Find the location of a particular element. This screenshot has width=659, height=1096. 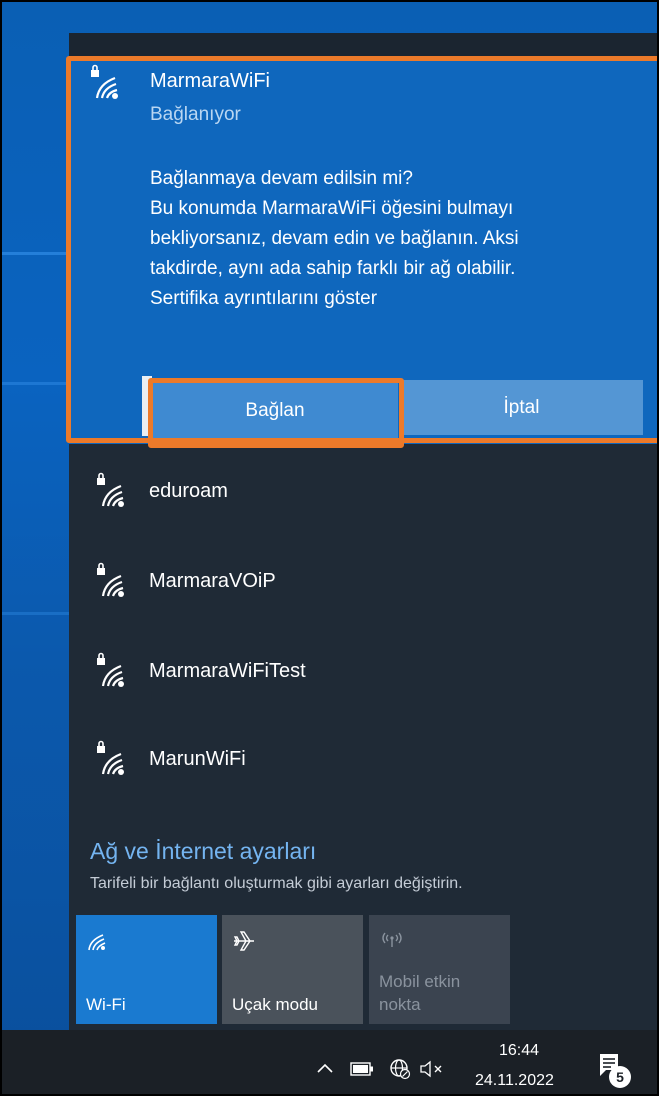

network-item-marmaravoip: MarmaraVOiP is located at coordinates (363, 581).